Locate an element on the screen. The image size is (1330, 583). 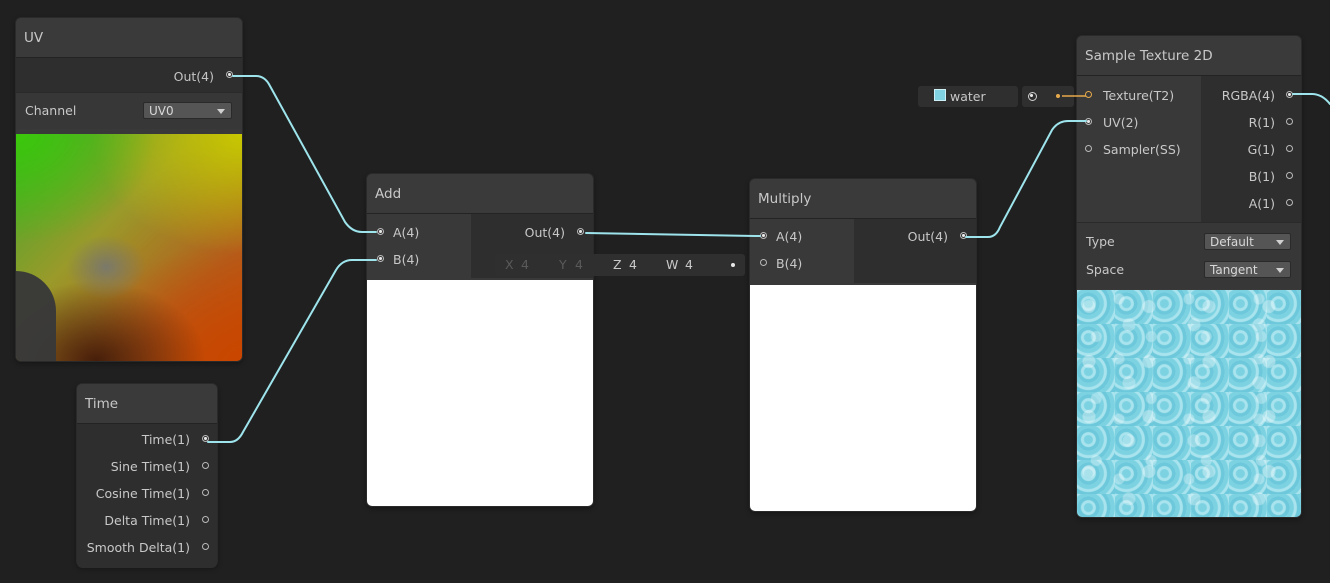
time-node-title: Time is located at coordinates (147, 404).